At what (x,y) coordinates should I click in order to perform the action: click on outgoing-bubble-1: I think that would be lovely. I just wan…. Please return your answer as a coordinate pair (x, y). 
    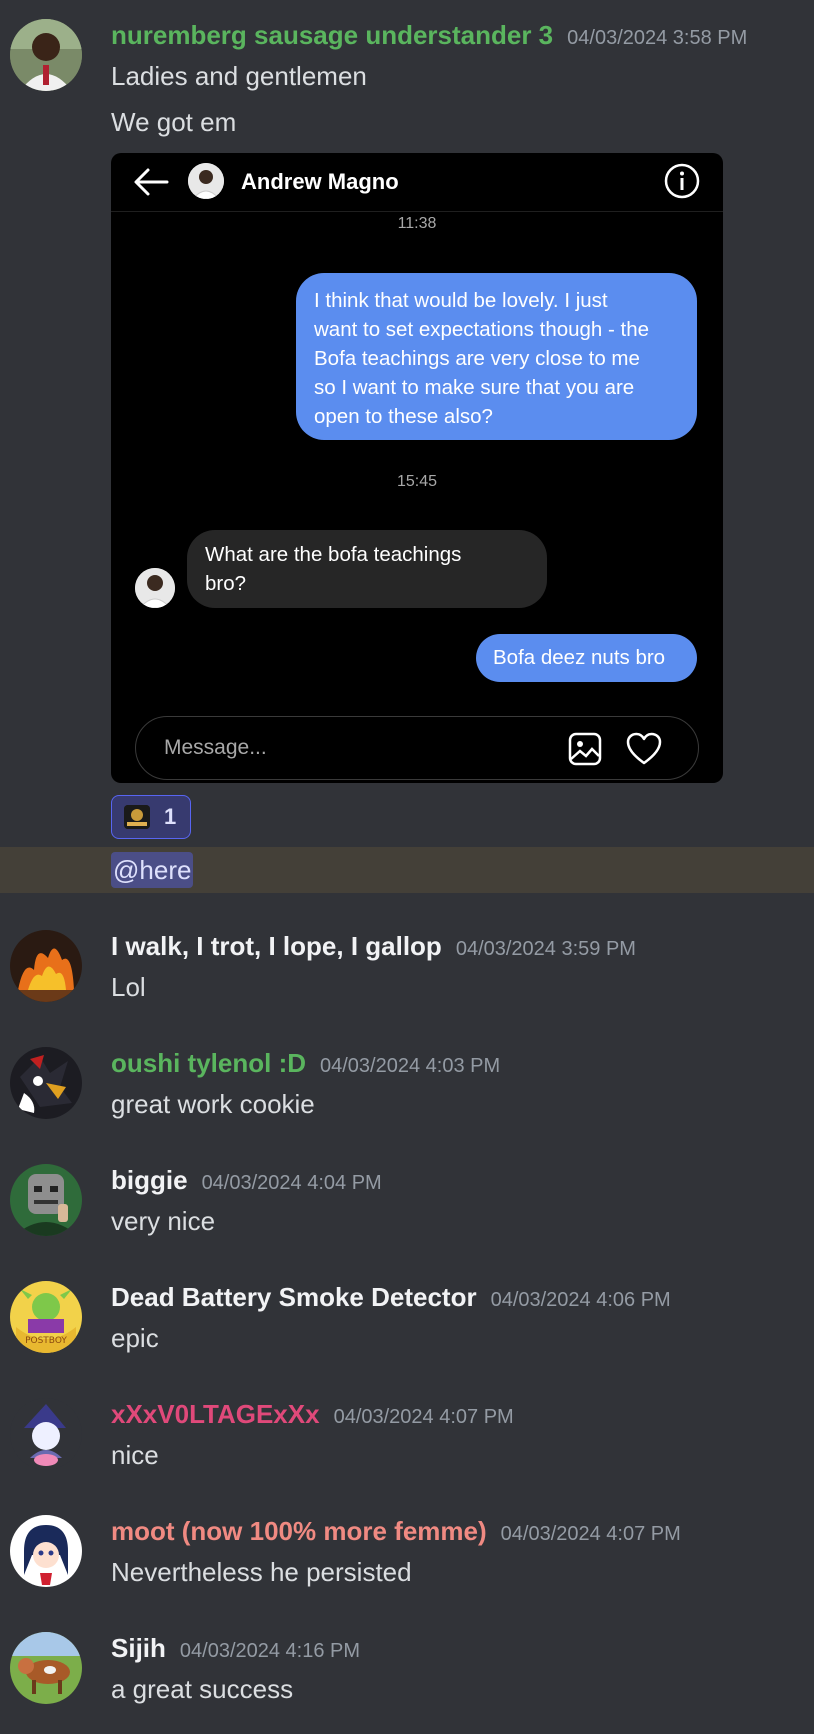
    Looking at the image, I should click on (496, 356).